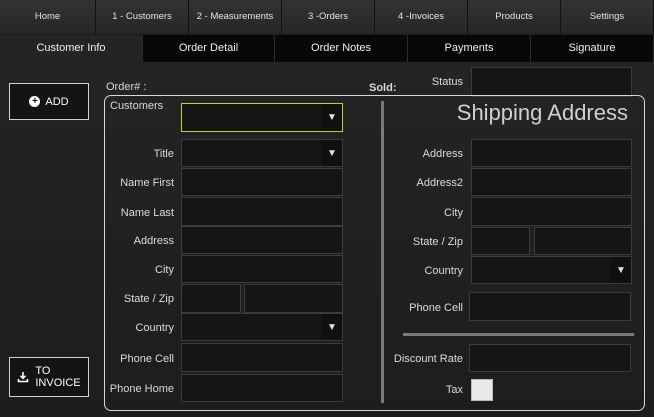 The image size is (654, 417). I want to click on add-button-label: ADD, so click(57, 101).